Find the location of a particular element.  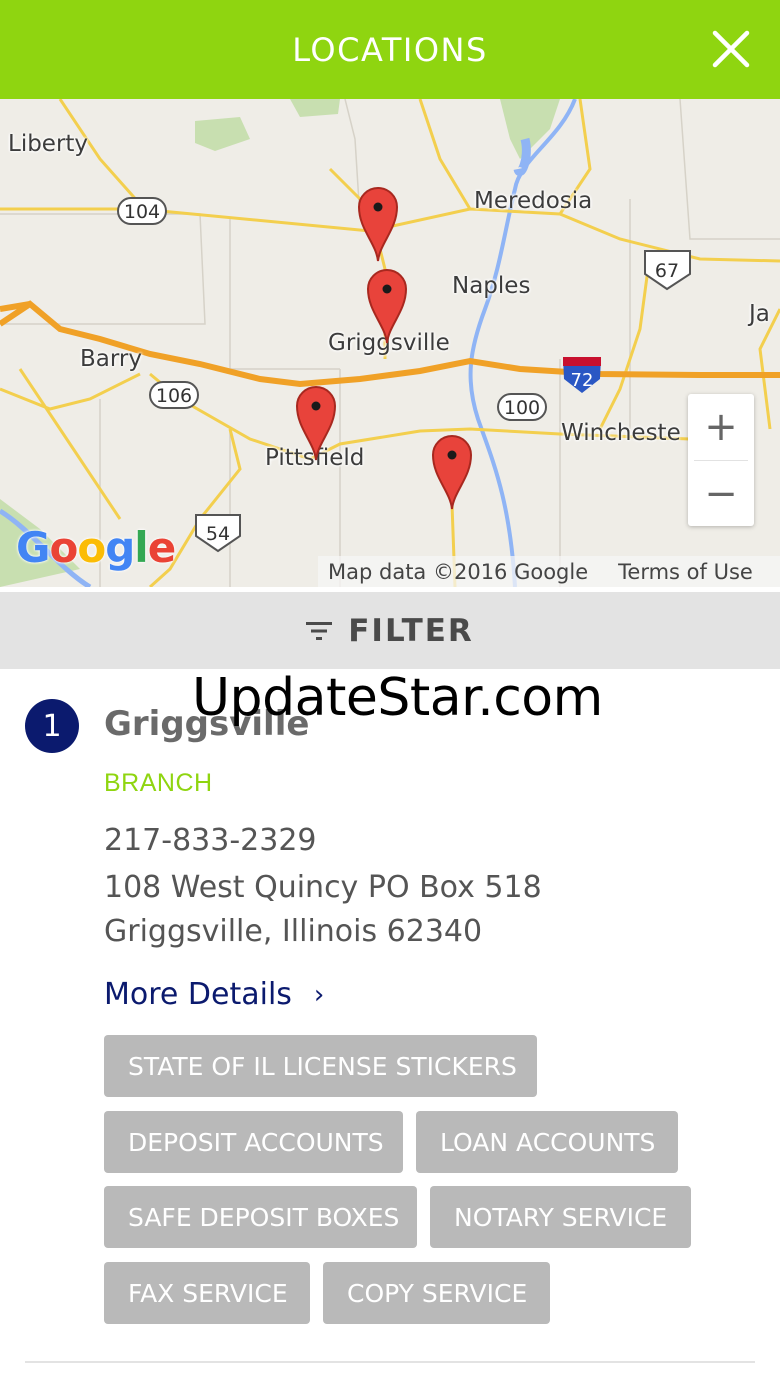

divider is located at coordinates (390, 1362).